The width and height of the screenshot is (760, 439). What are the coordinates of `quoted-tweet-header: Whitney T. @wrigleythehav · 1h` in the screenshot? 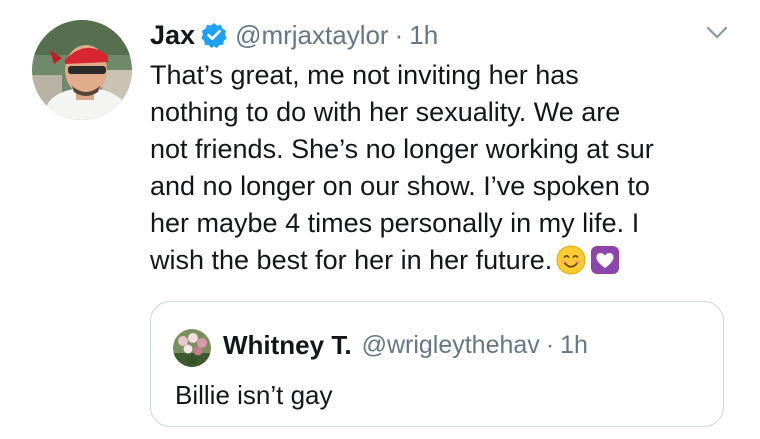 It's located at (405, 345).